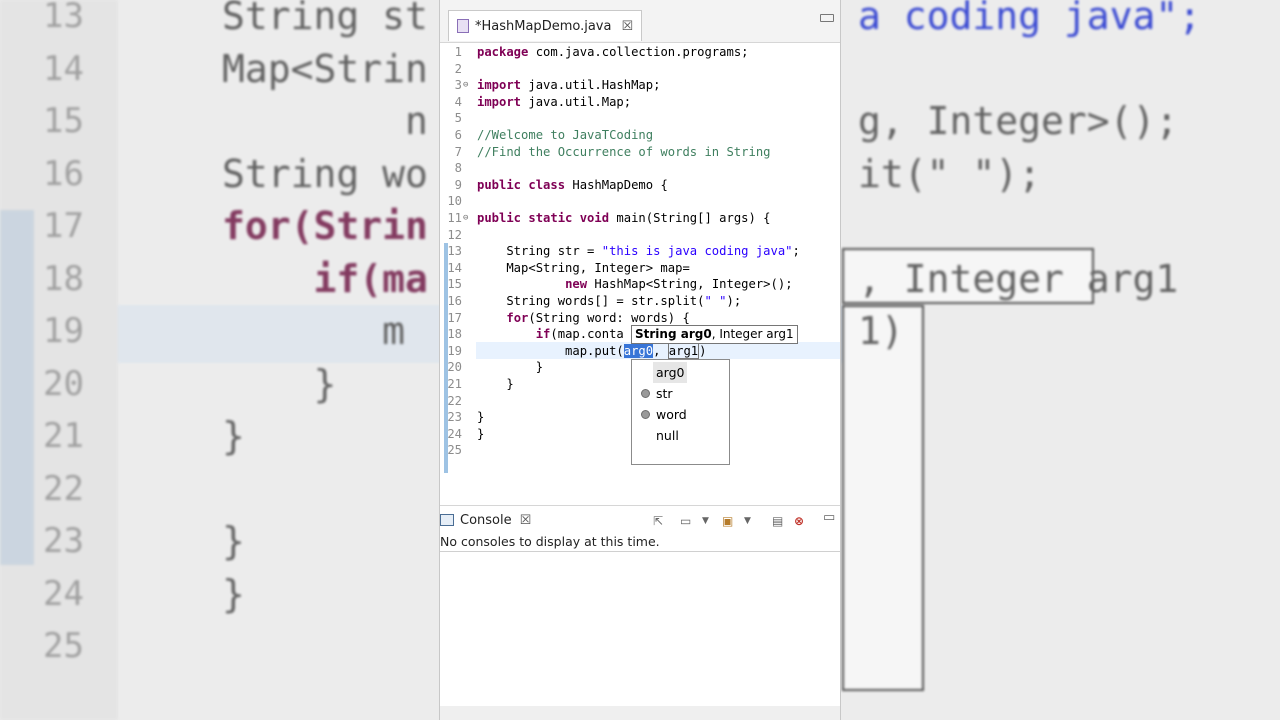 The height and width of the screenshot is (720, 1280). What do you see at coordinates (63, 68) in the screenshot?
I see `bg-line-number: 14` at bounding box center [63, 68].